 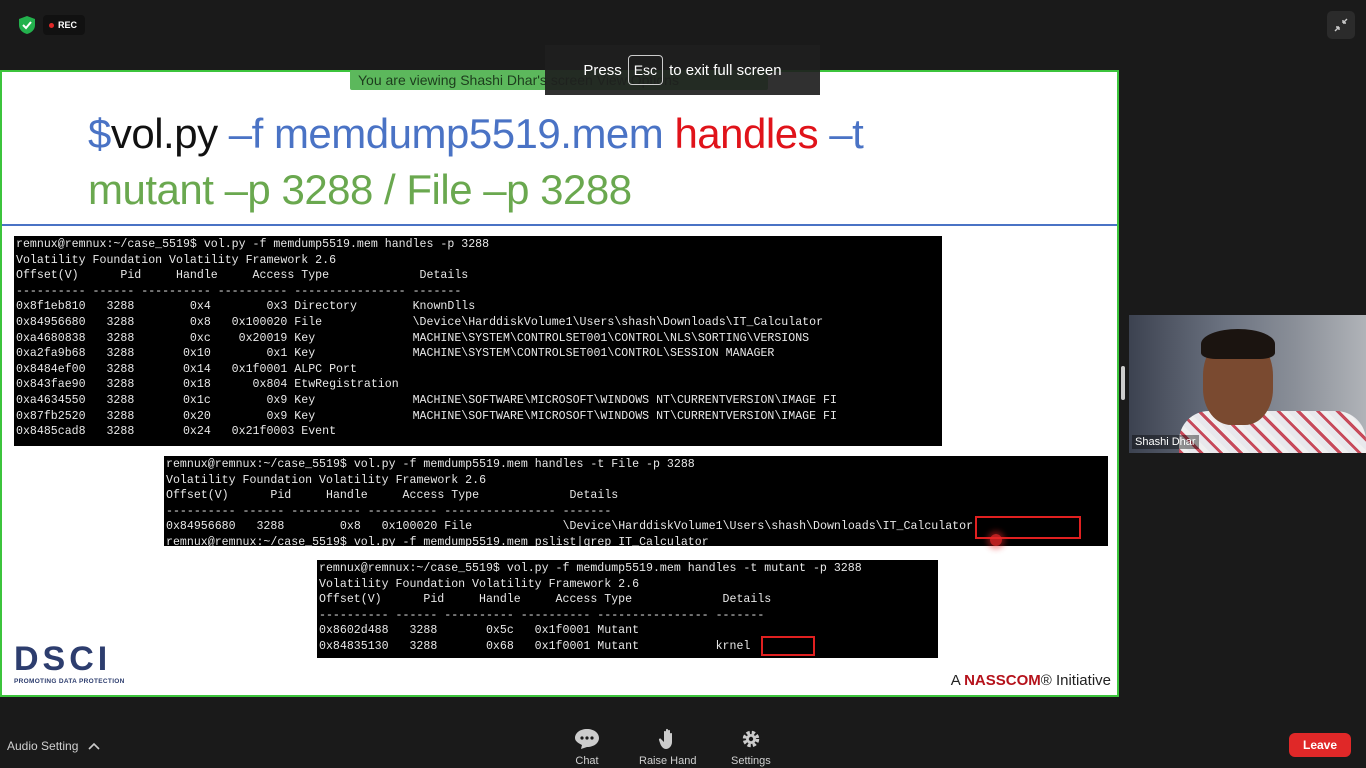 I want to click on rec-label: REC, so click(x=68, y=25).